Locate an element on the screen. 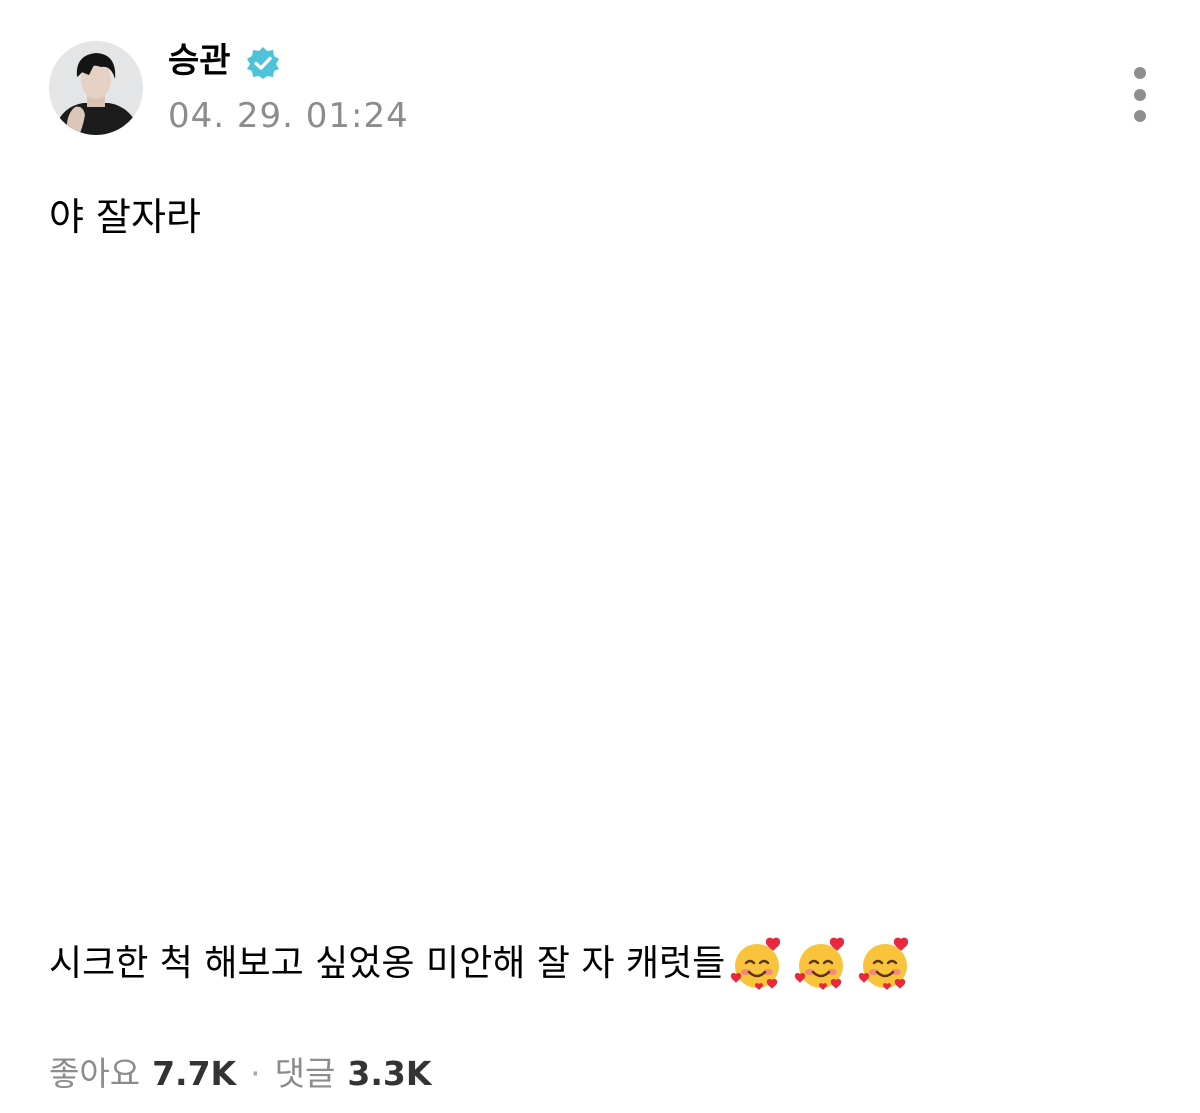 This screenshot has width=1200, height=1113. post-body-text: 시크한 척 해보고 싶었옹 미안해 잘 자 캐럿들 is located at coordinates (387, 963).